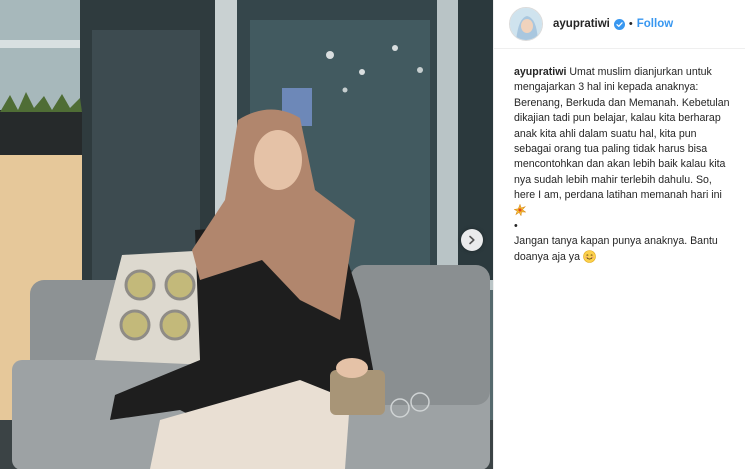  I want to click on author-username: ayupratiwi, so click(581, 24).